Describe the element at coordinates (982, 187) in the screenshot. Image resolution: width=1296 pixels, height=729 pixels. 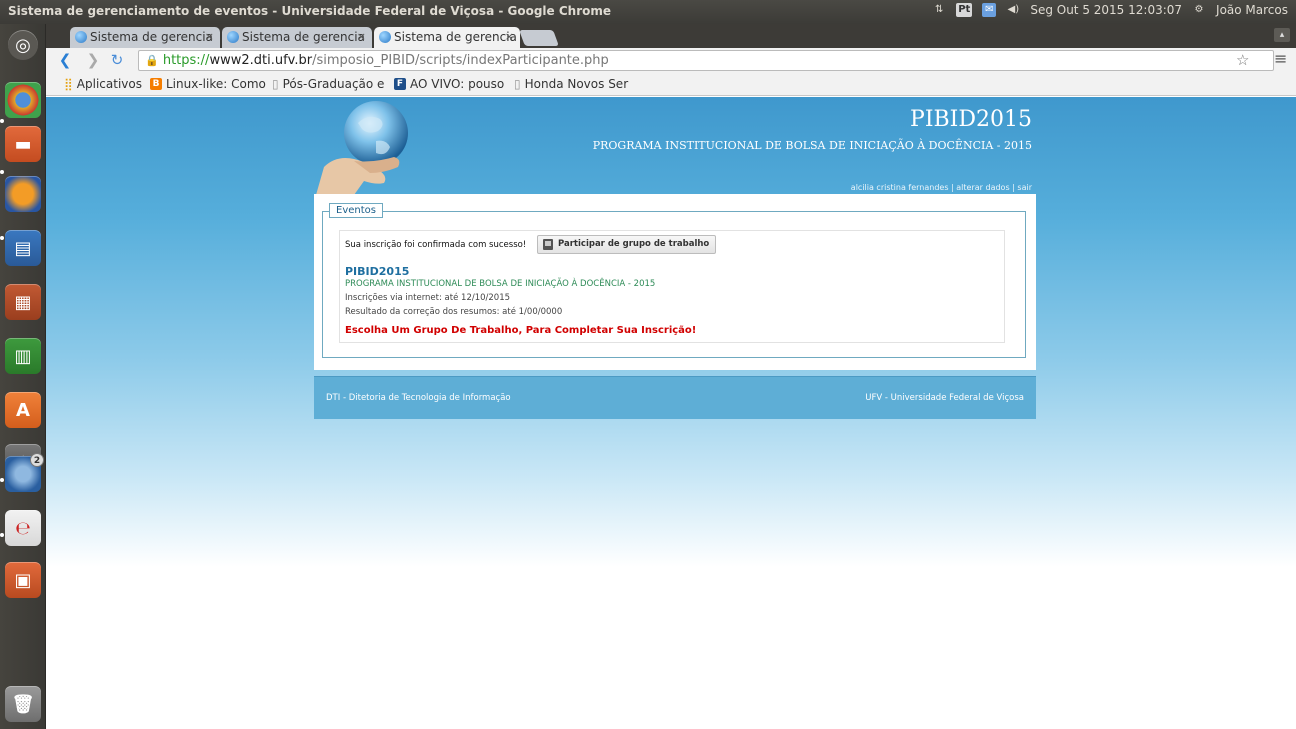
I see `edit-profile-link: alterar dados` at that location.